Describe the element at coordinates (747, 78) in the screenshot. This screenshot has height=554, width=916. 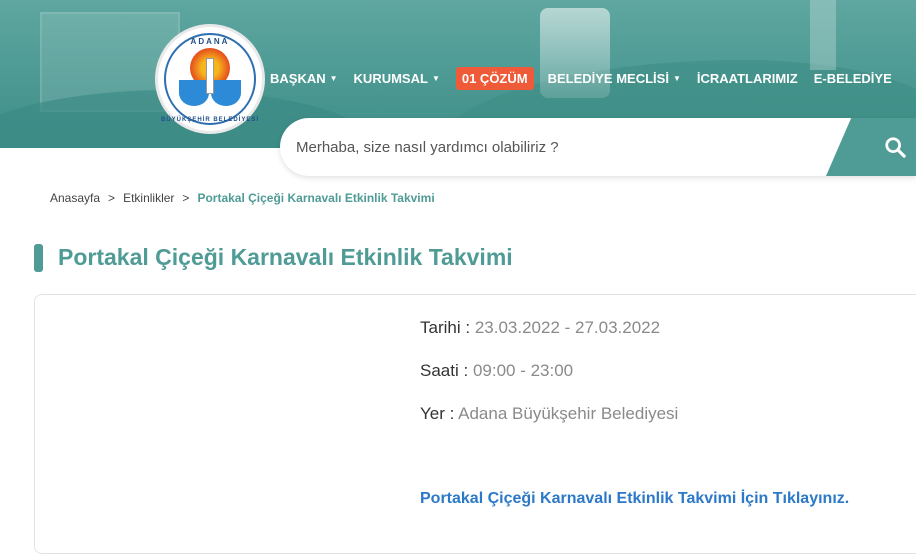
I see `nav-item-icraatlarimiz: İCRAATLARIMIZ` at that location.